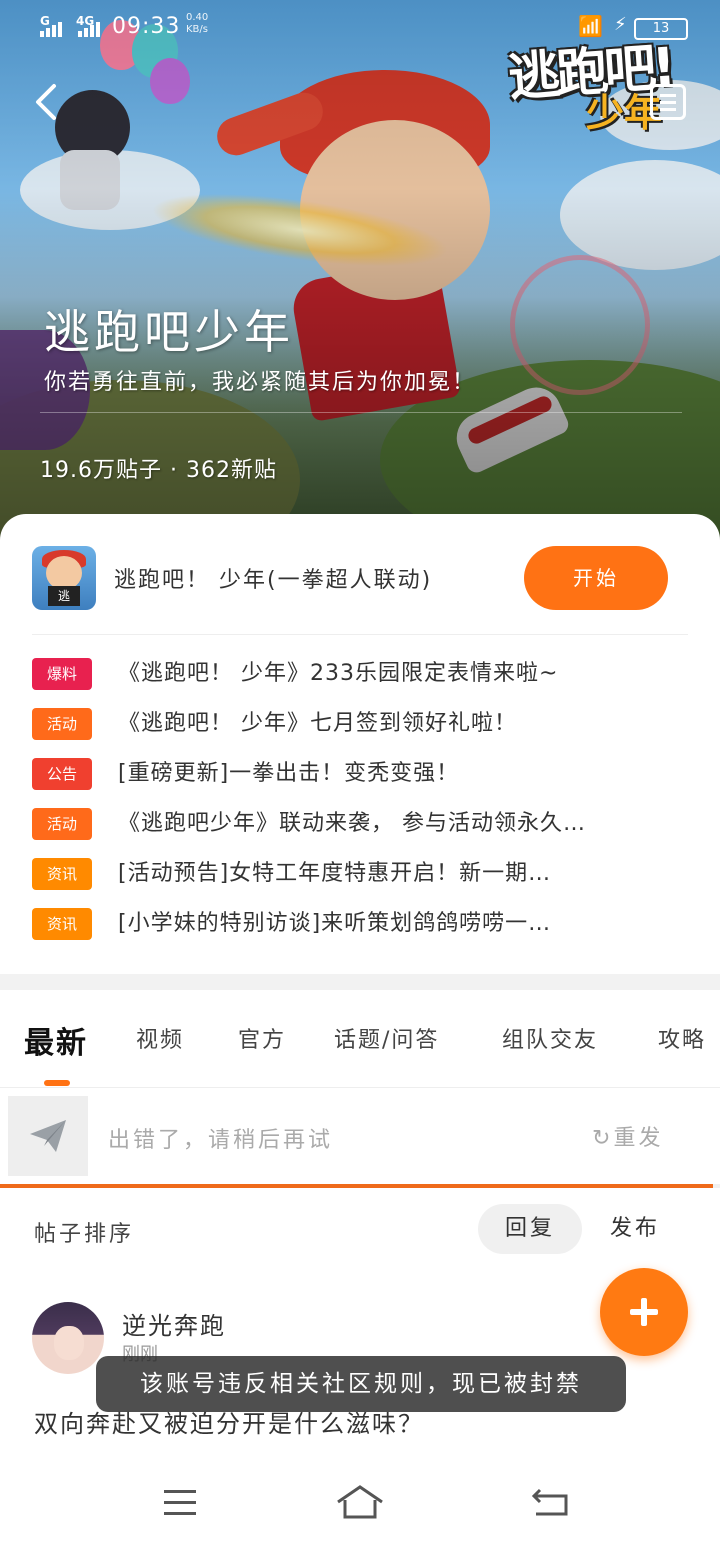  Describe the element at coordinates (668, 102) in the screenshot. I see `share-icon` at that location.